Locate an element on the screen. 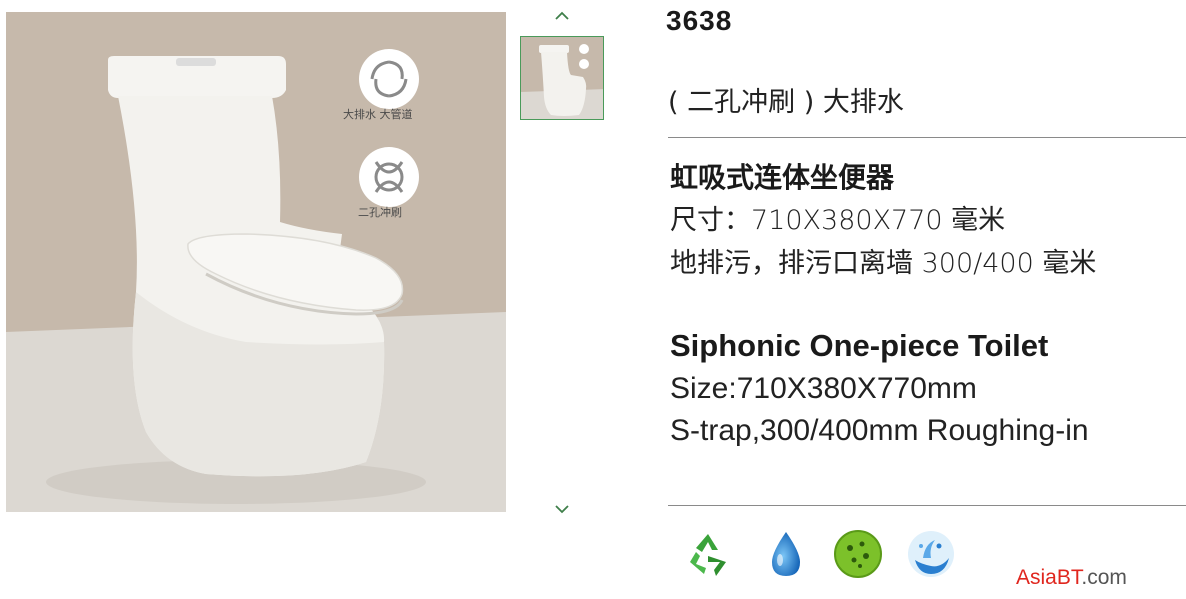 The height and width of the screenshot is (599, 1186). gallery-down-button is located at coordinates (562, 509).